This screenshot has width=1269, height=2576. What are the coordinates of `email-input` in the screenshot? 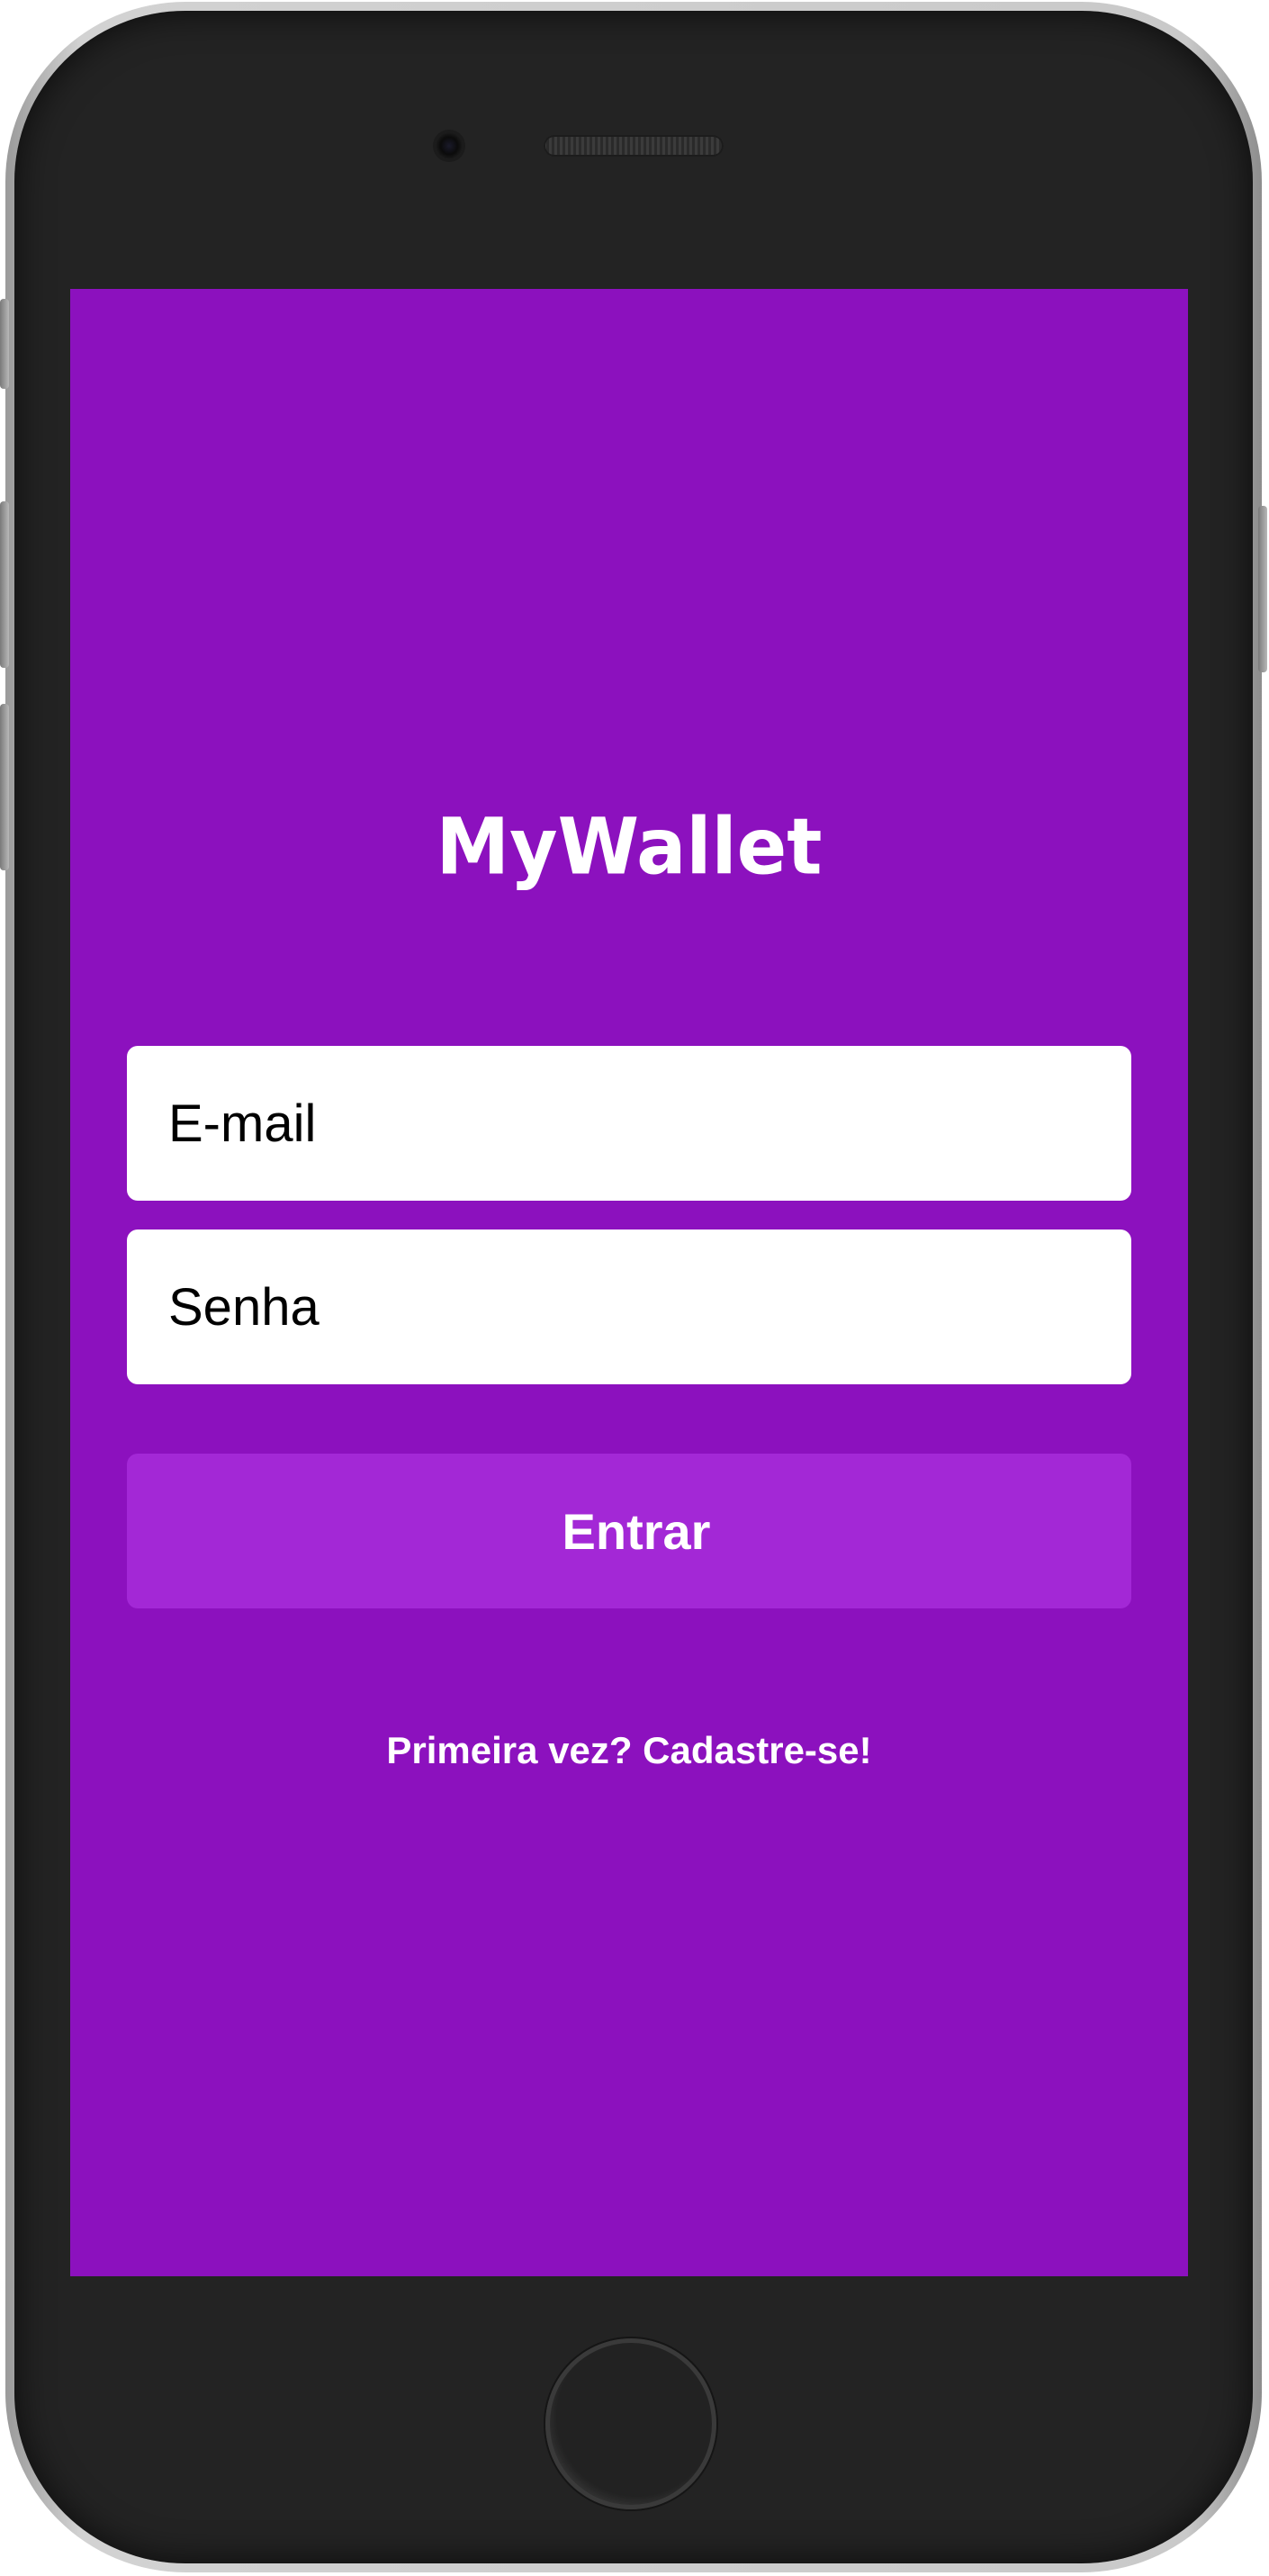 It's located at (648, 1123).